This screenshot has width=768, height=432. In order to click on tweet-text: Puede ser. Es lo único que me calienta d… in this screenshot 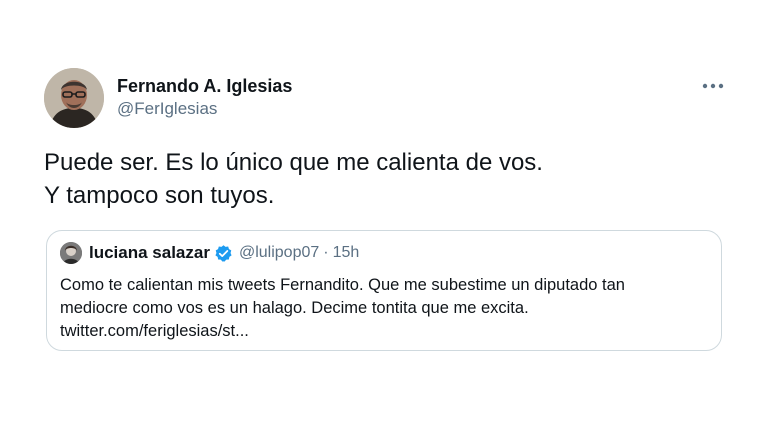, I will do `click(384, 179)`.